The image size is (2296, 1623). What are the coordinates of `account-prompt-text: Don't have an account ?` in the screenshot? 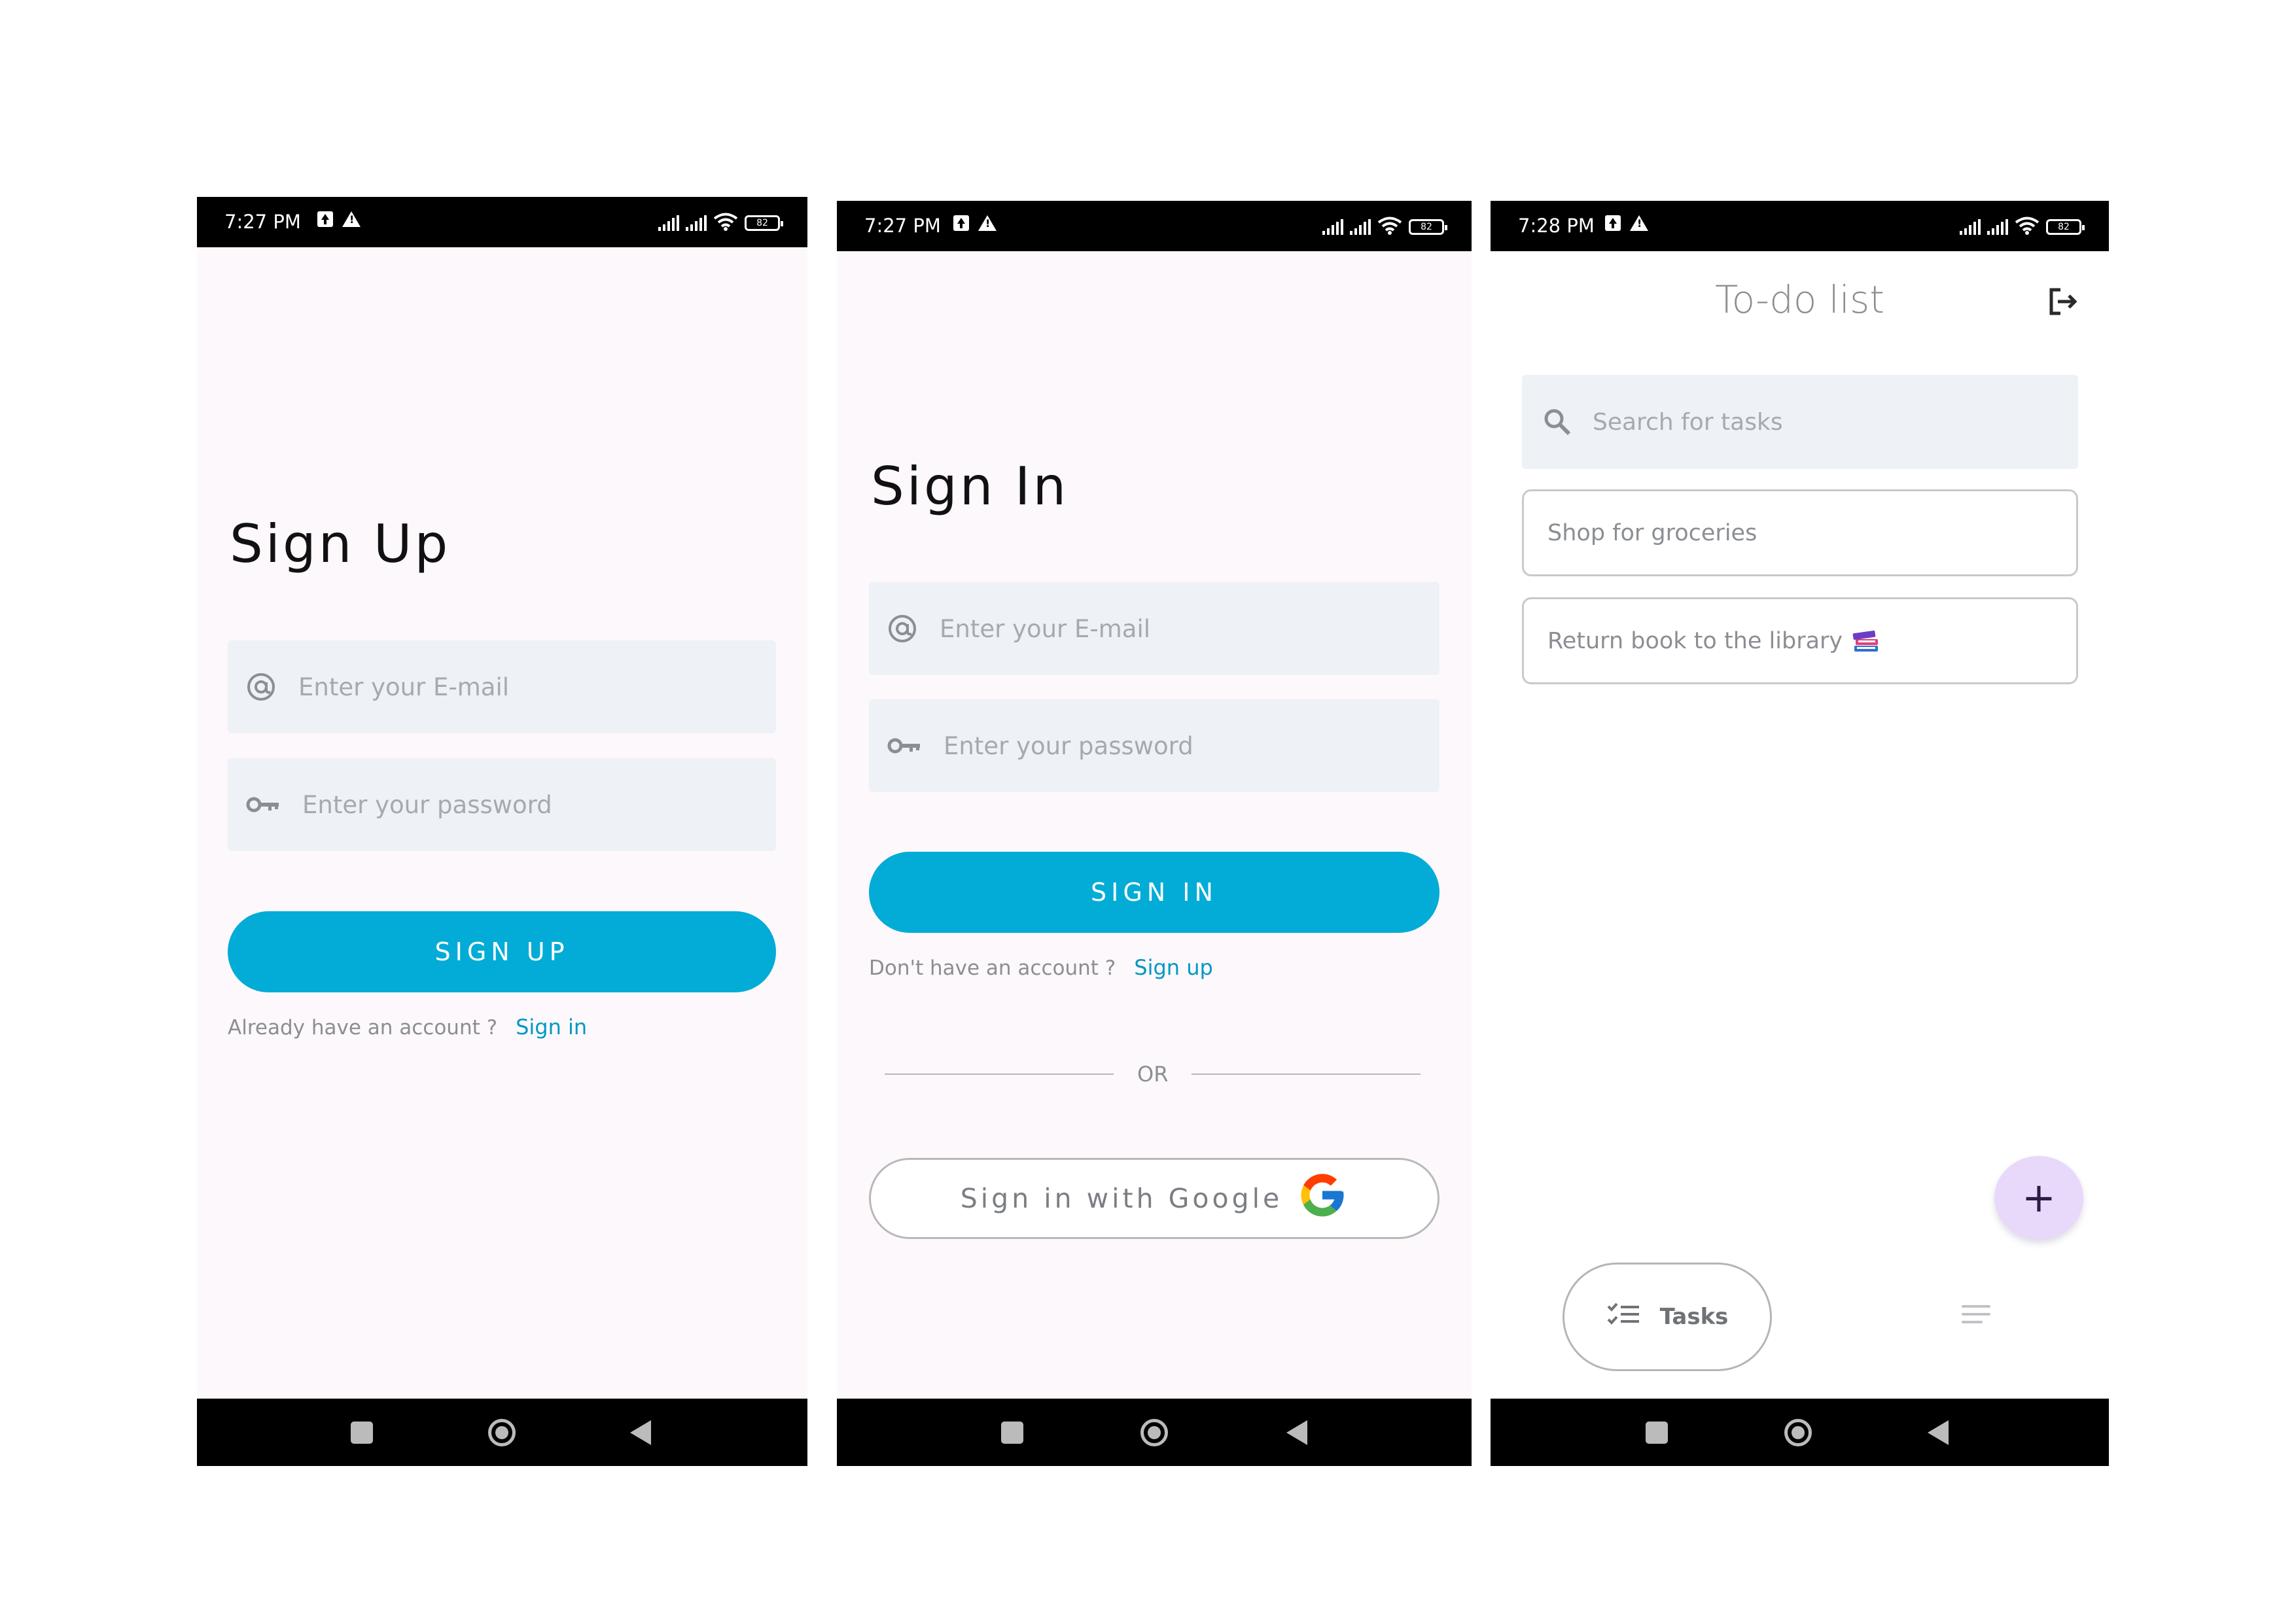 It's located at (993, 968).